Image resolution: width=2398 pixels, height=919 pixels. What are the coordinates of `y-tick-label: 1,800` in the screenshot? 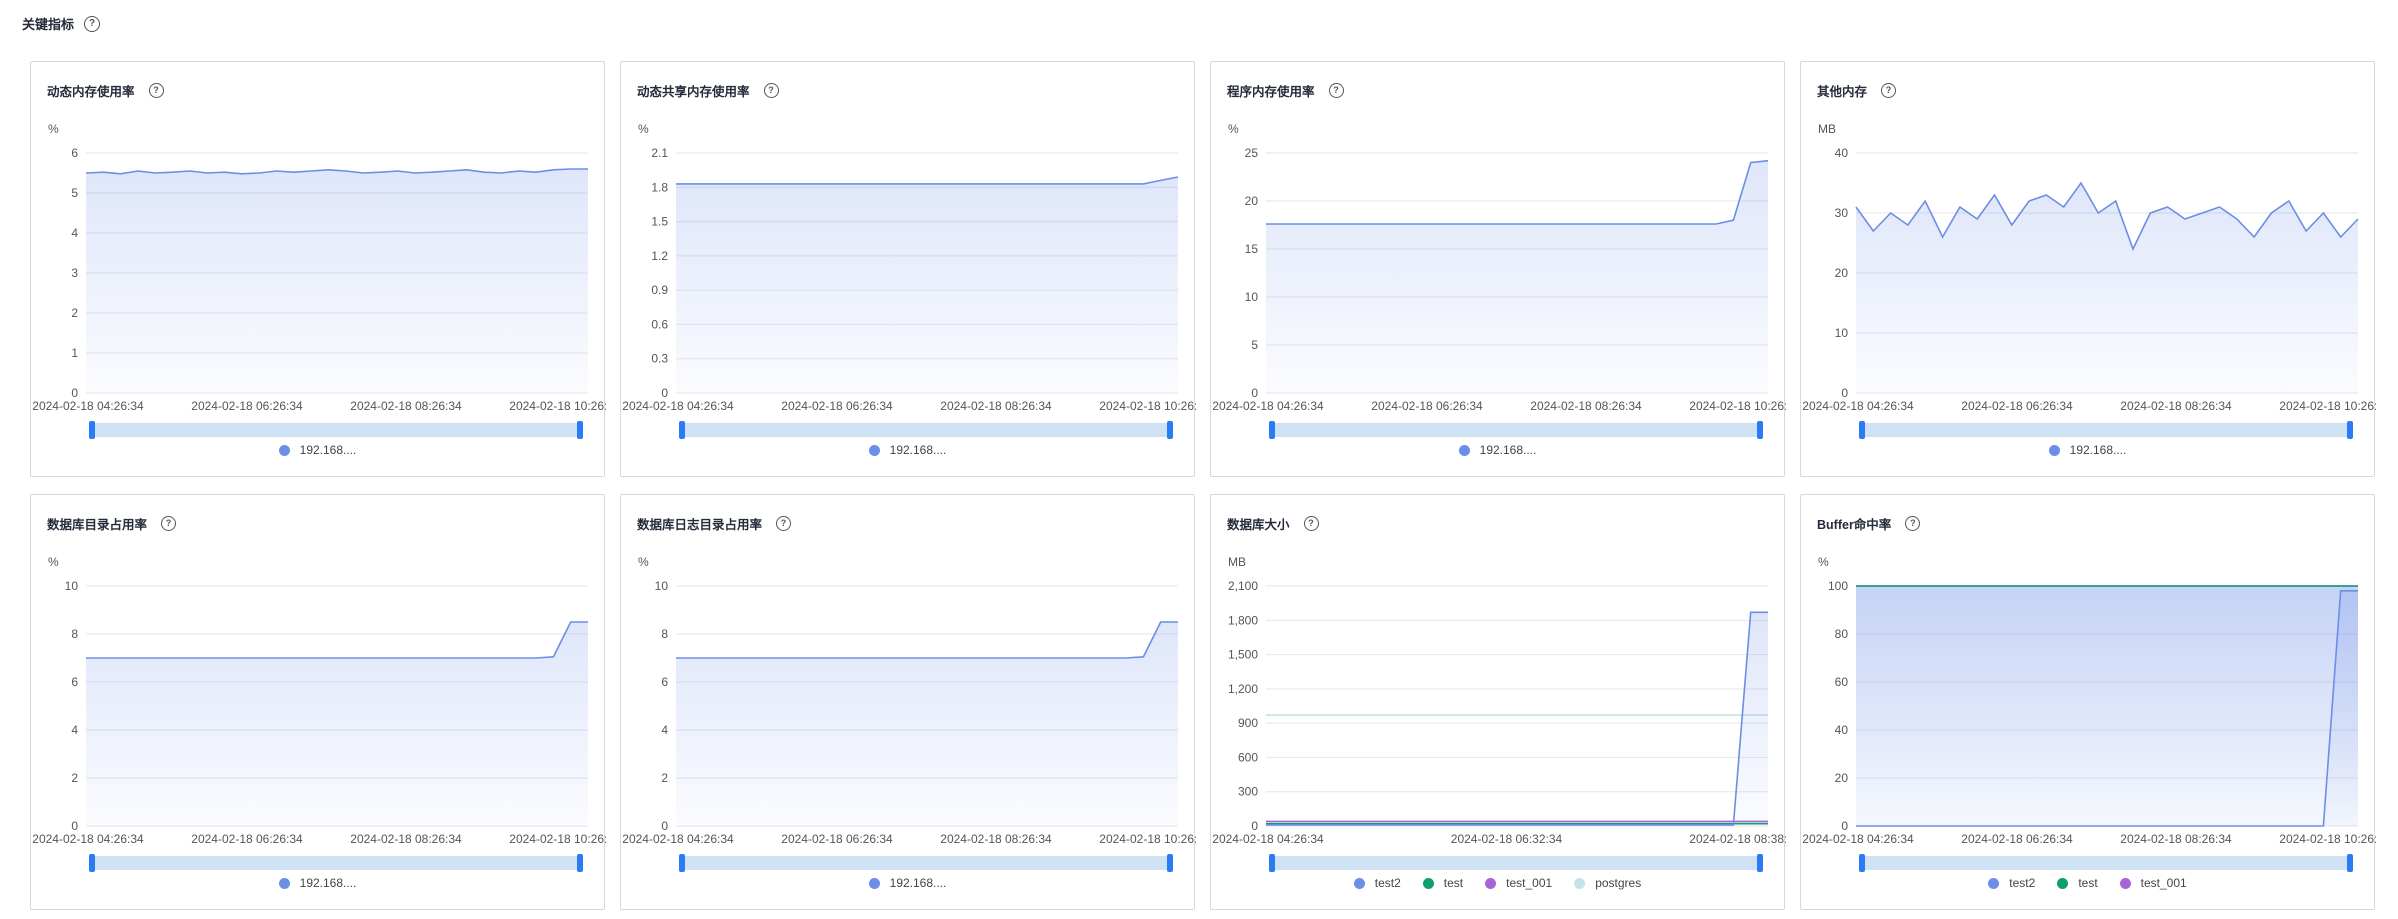 It's located at (1243, 620).